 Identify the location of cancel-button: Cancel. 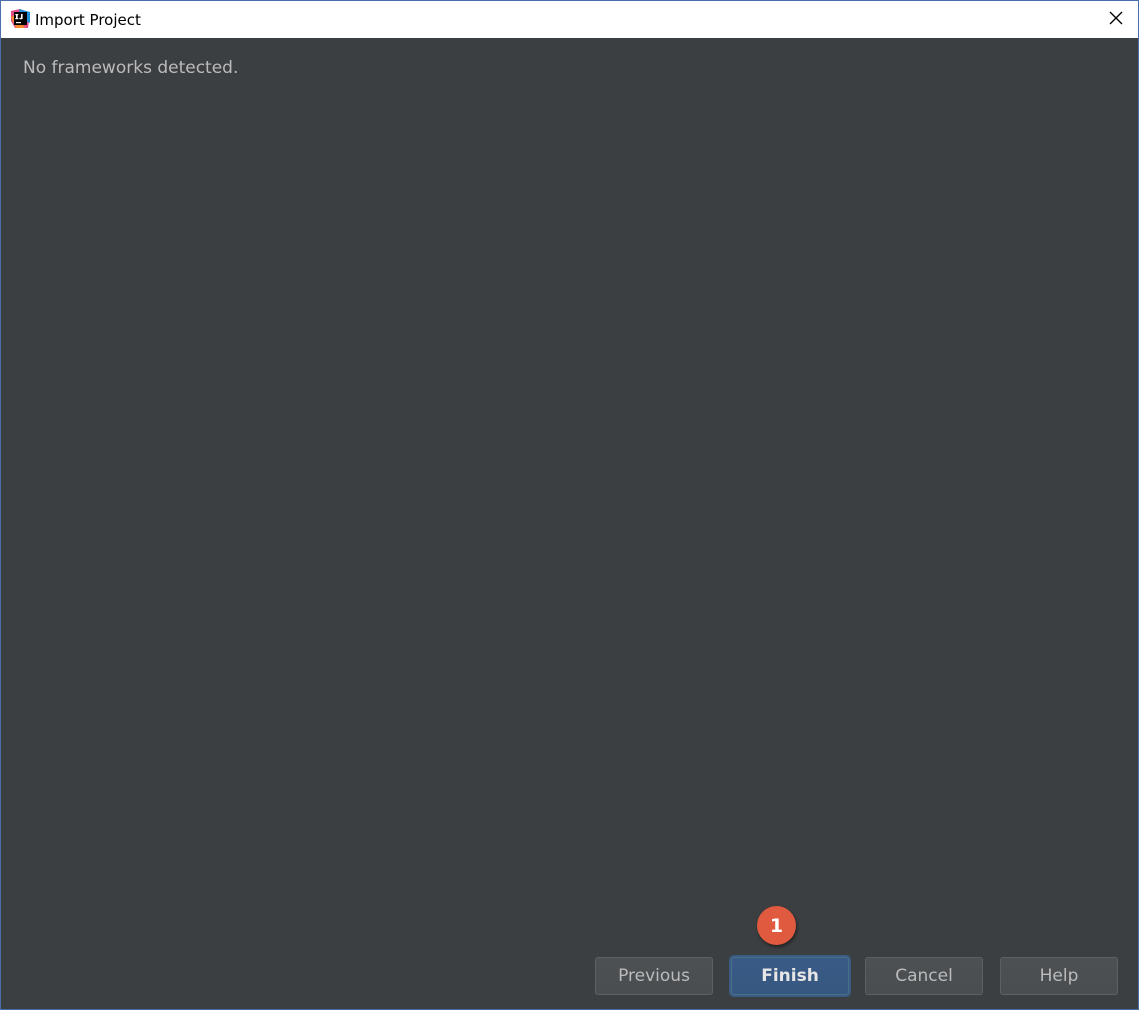
(924, 976).